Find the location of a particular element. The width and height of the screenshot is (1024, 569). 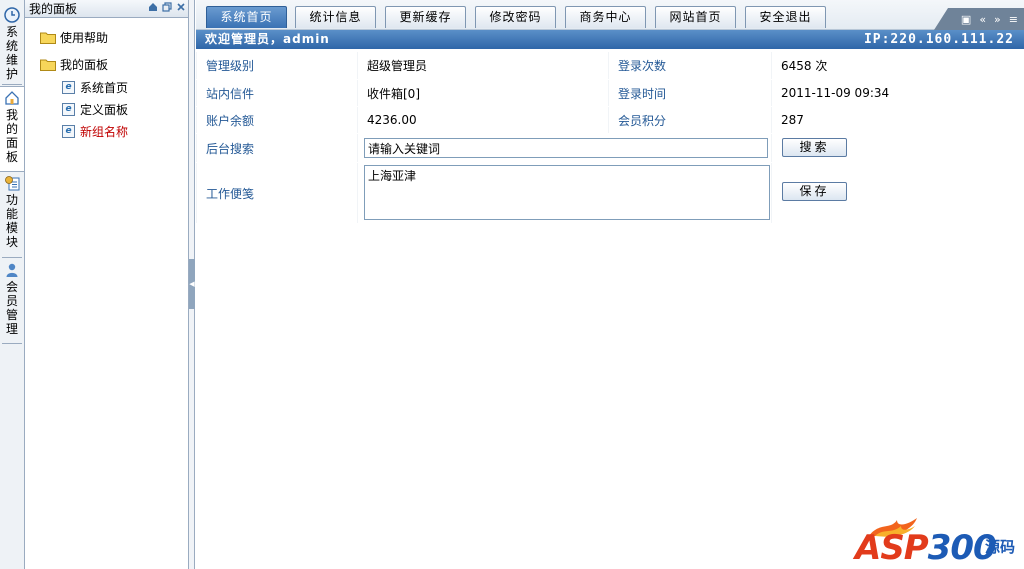

logo-text-cn: 源码 is located at coordinates (1000, 547).